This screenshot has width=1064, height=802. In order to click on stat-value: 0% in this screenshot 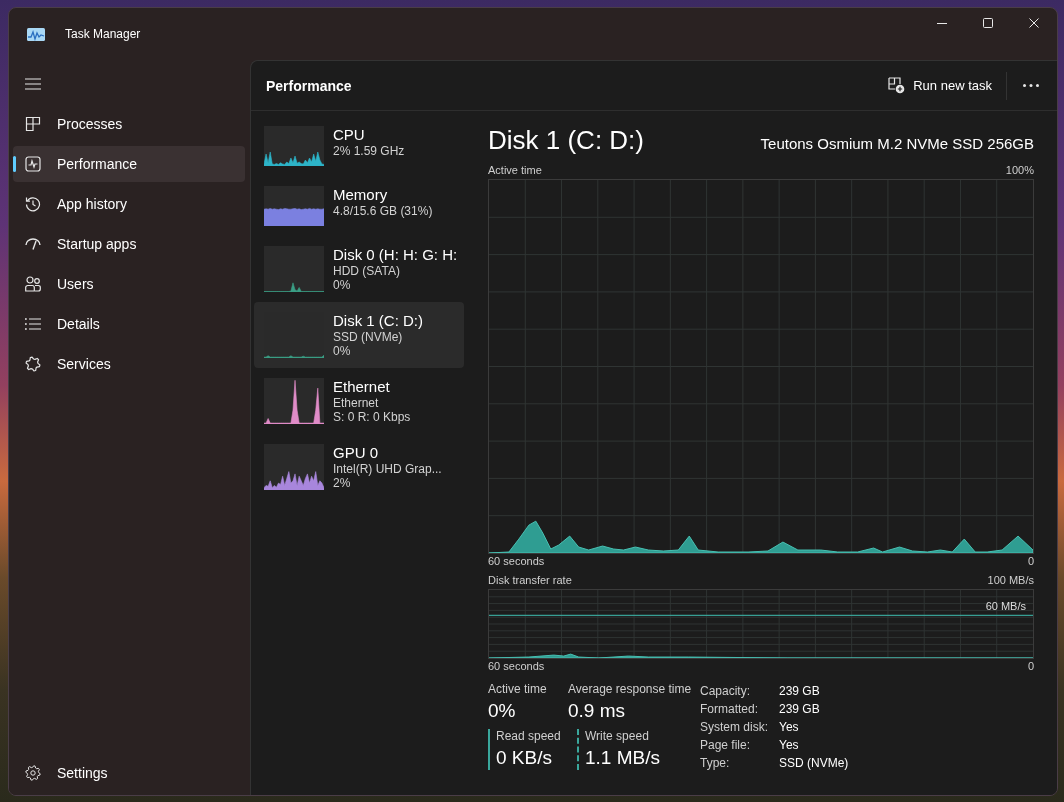, I will do `click(502, 711)`.